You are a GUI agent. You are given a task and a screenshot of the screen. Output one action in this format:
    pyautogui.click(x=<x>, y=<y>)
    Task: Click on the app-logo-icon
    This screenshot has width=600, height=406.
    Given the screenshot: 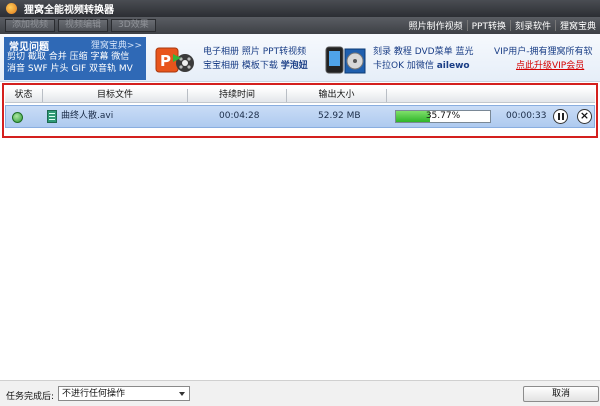 What is the action you would take?
    pyautogui.click(x=11, y=8)
    